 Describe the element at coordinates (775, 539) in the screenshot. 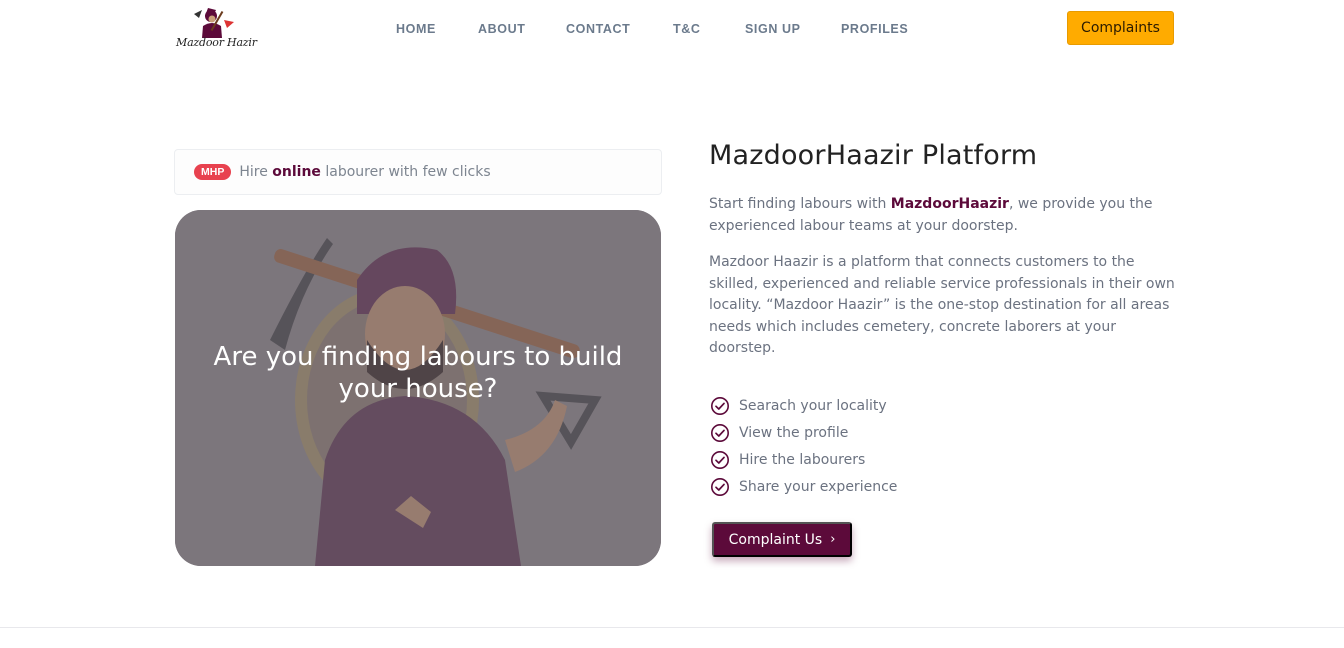

I see `complaint-us-label: Complaint Us` at that location.